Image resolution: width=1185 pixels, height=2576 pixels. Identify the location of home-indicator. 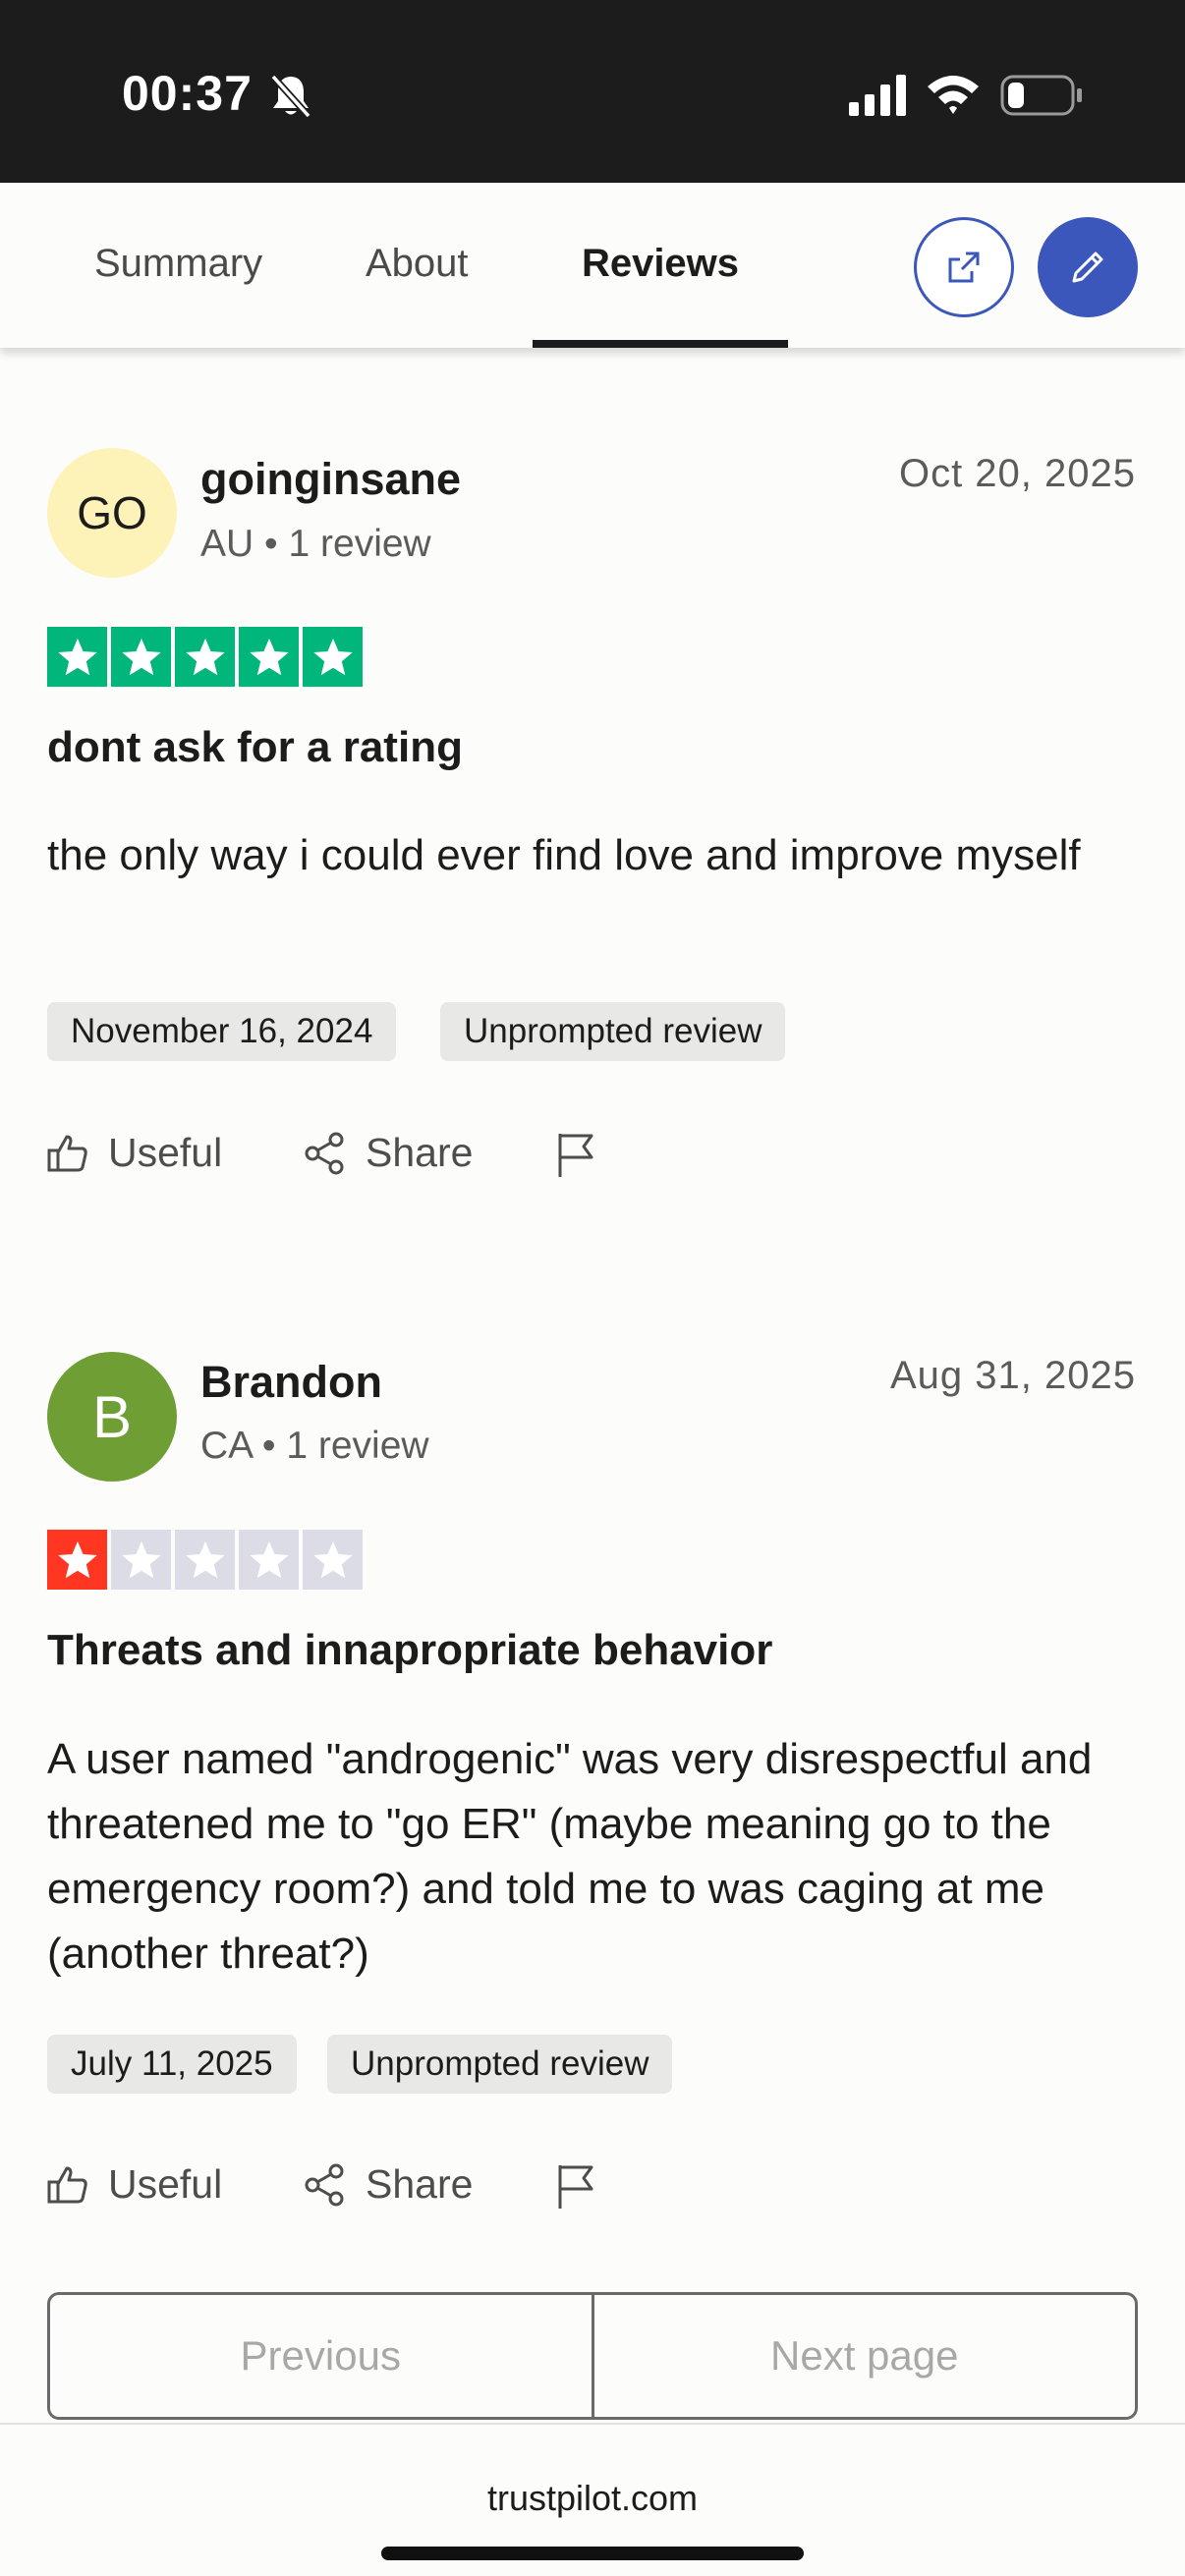
(592, 2553).